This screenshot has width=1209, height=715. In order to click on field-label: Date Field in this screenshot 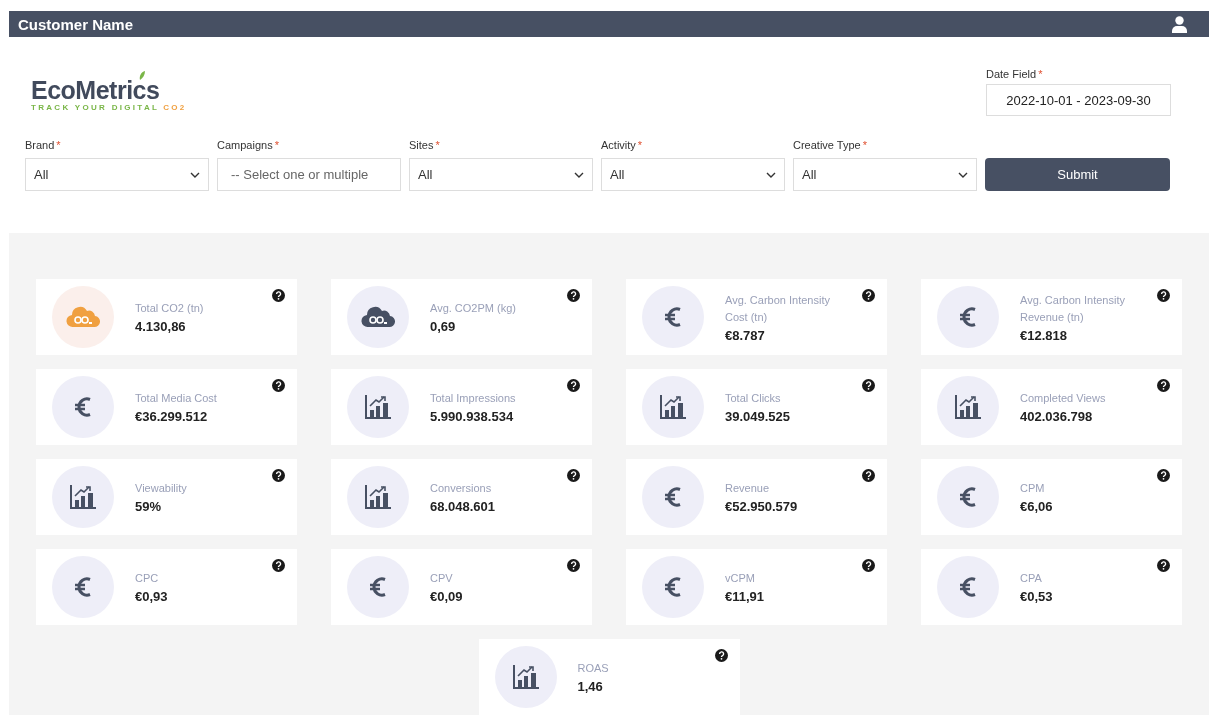, I will do `click(1011, 75)`.